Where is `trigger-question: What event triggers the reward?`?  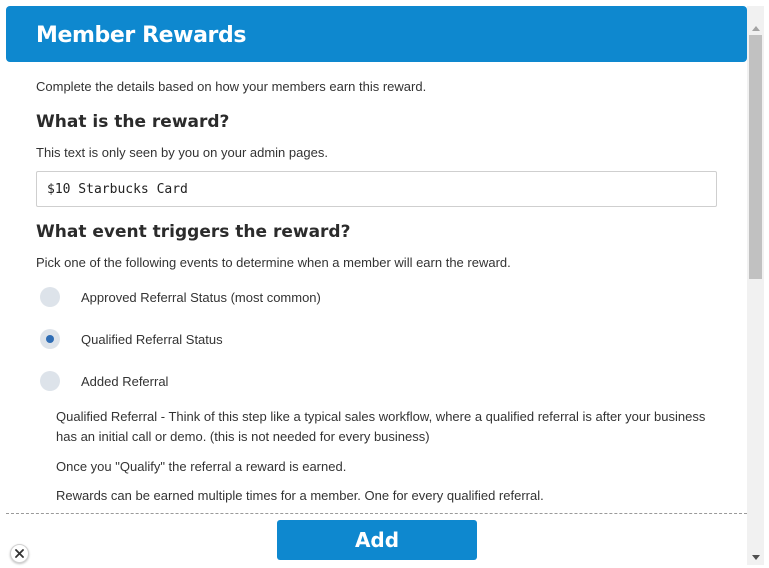 trigger-question: What event triggers the reward? is located at coordinates (193, 232).